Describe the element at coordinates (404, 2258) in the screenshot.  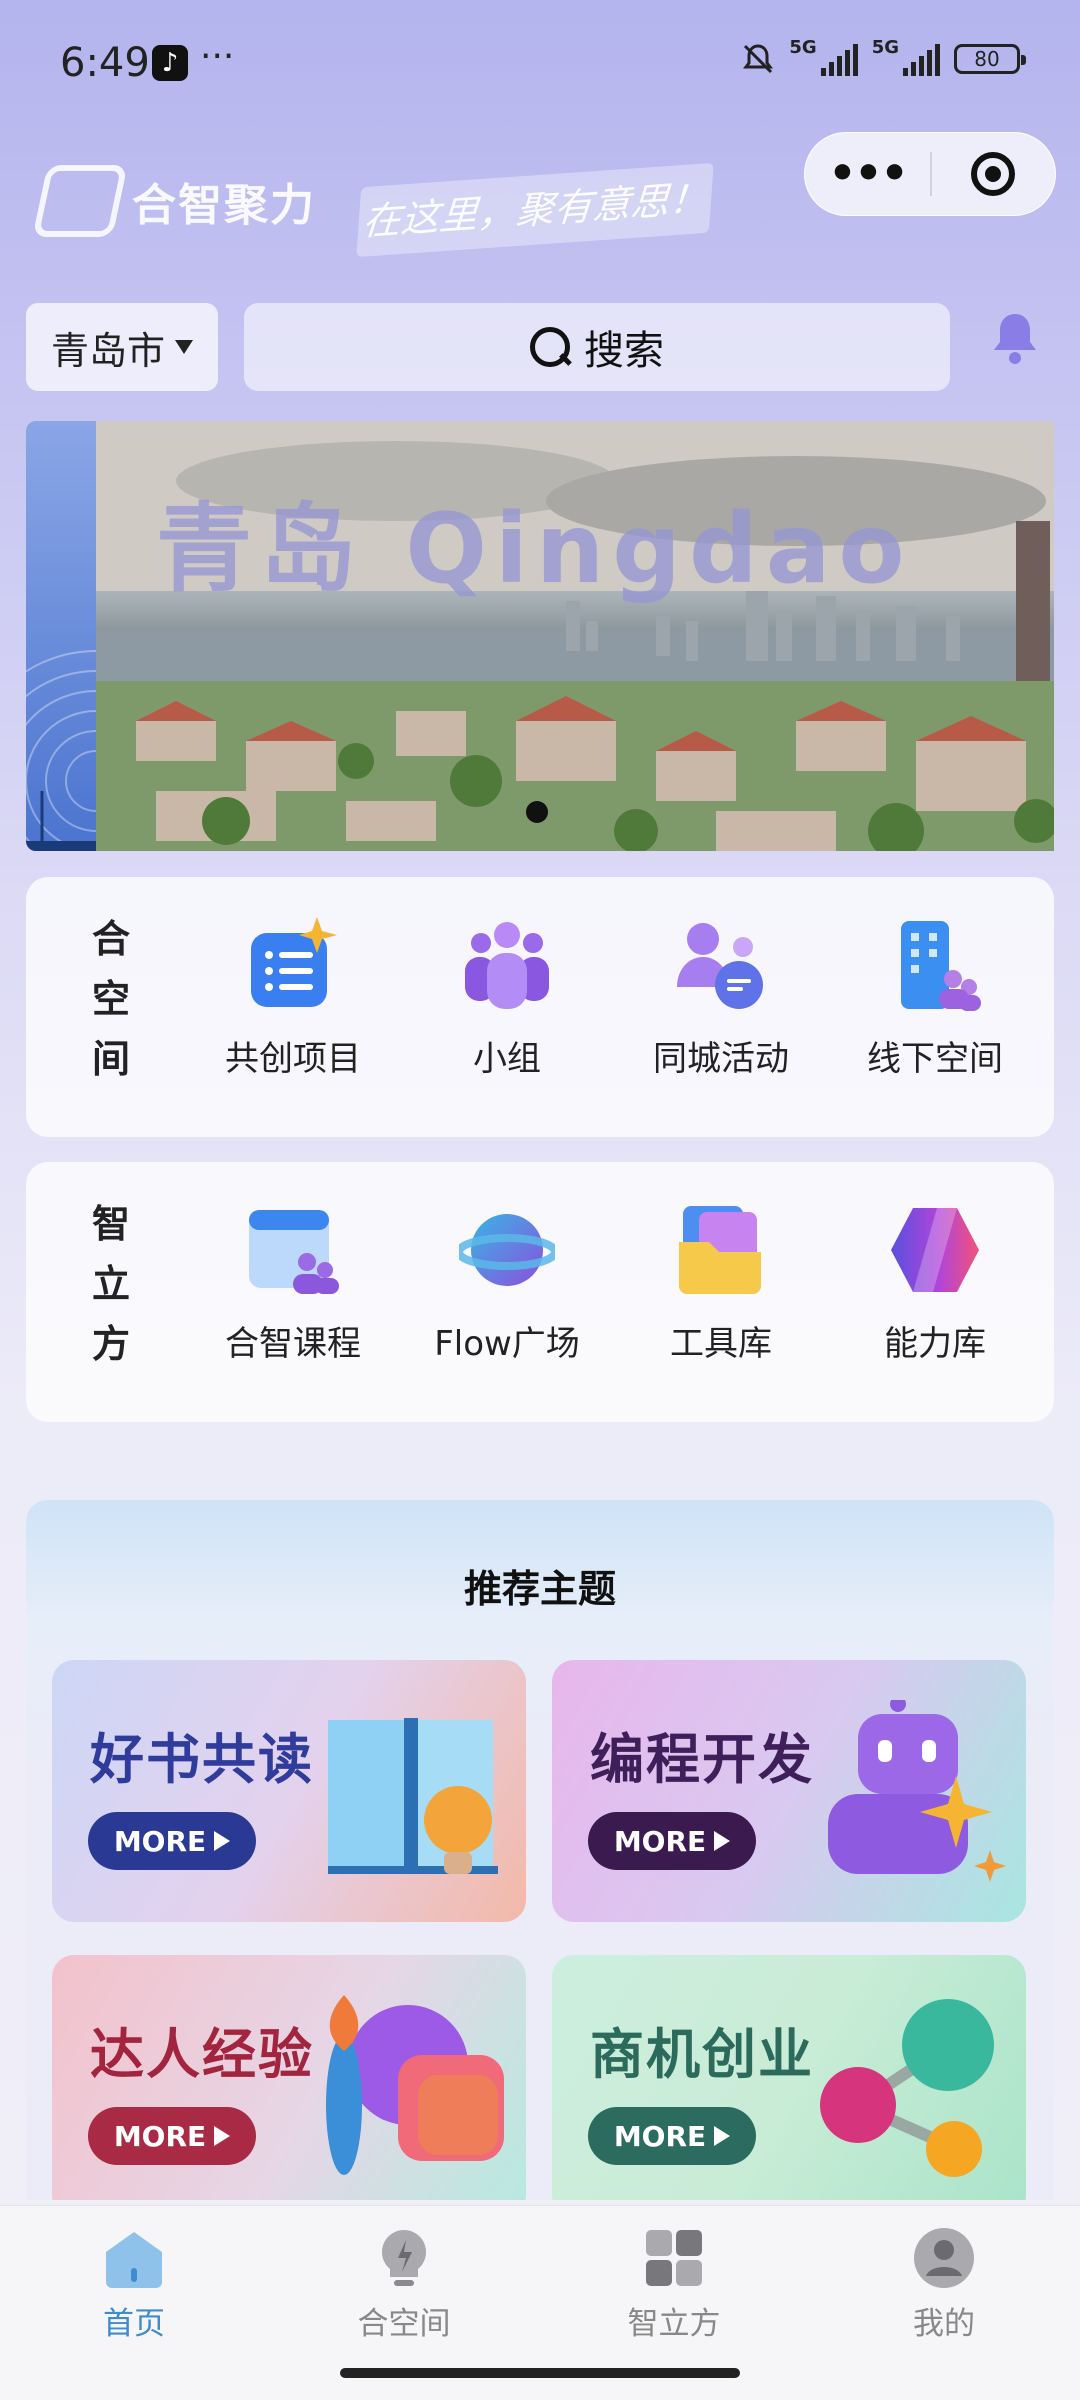
I see `bulb-icon` at that location.